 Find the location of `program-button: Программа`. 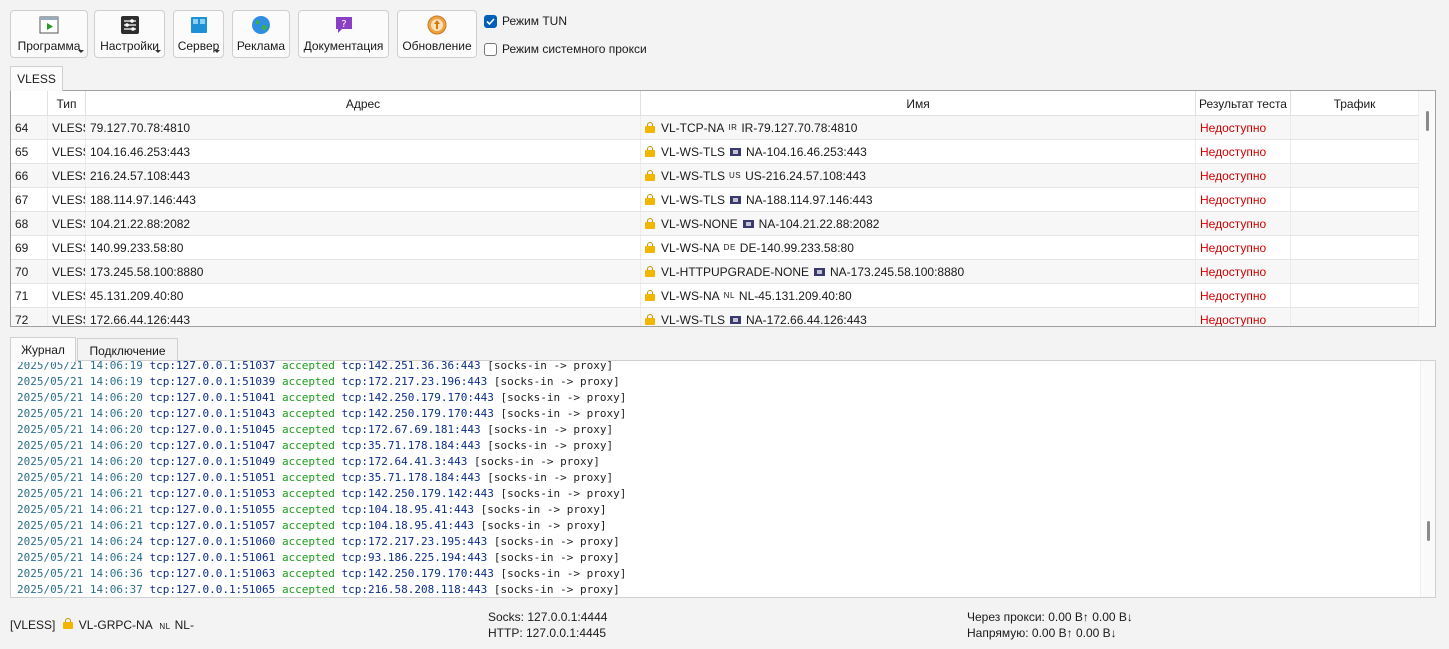

program-button: Программа is located at coordinates (49, 34).